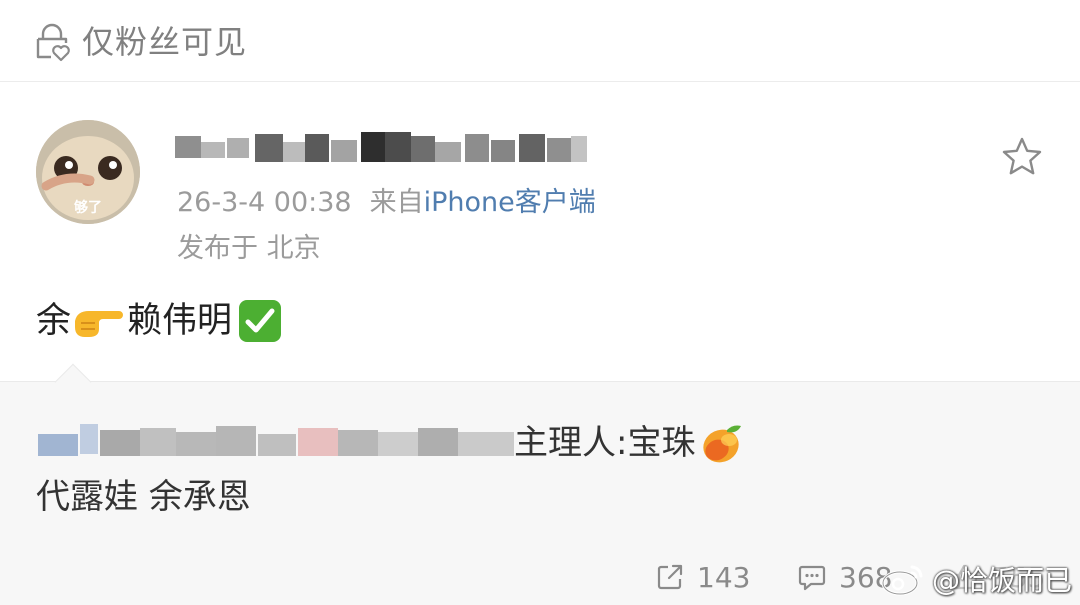 The height and width of the screenshot is (605, 1080). What do you see at coordinates (143, 497) in the screenshot?
I see `quoted-post-text: 代露娃 余承恩` at bounding box center [143, 497].